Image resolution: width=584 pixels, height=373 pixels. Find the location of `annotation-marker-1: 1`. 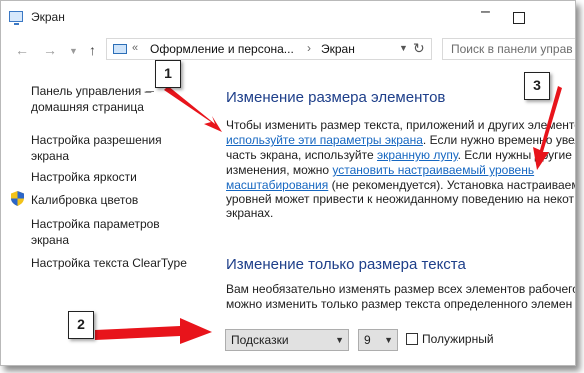

annotation-marker-1: 1 is located at coordinates (168, 74).